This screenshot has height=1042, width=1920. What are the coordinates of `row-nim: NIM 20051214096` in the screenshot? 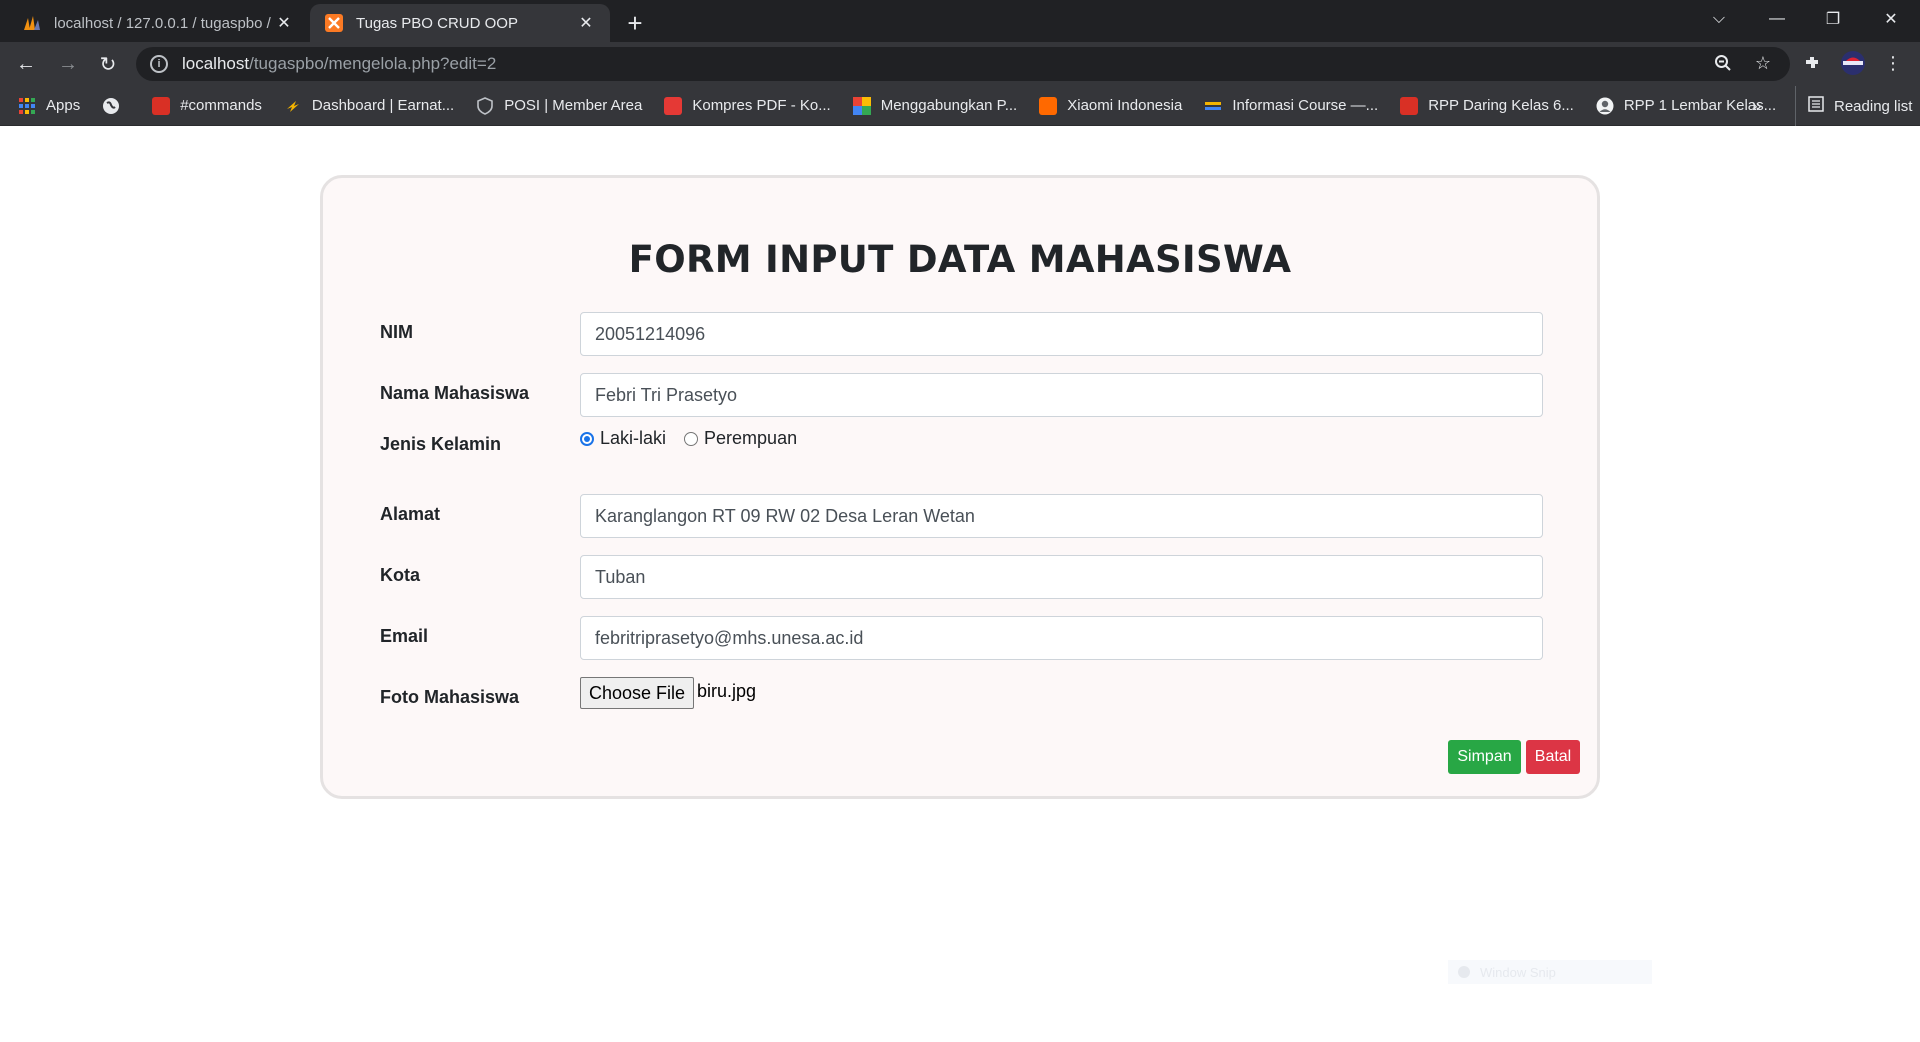 It's located at (962, 334).